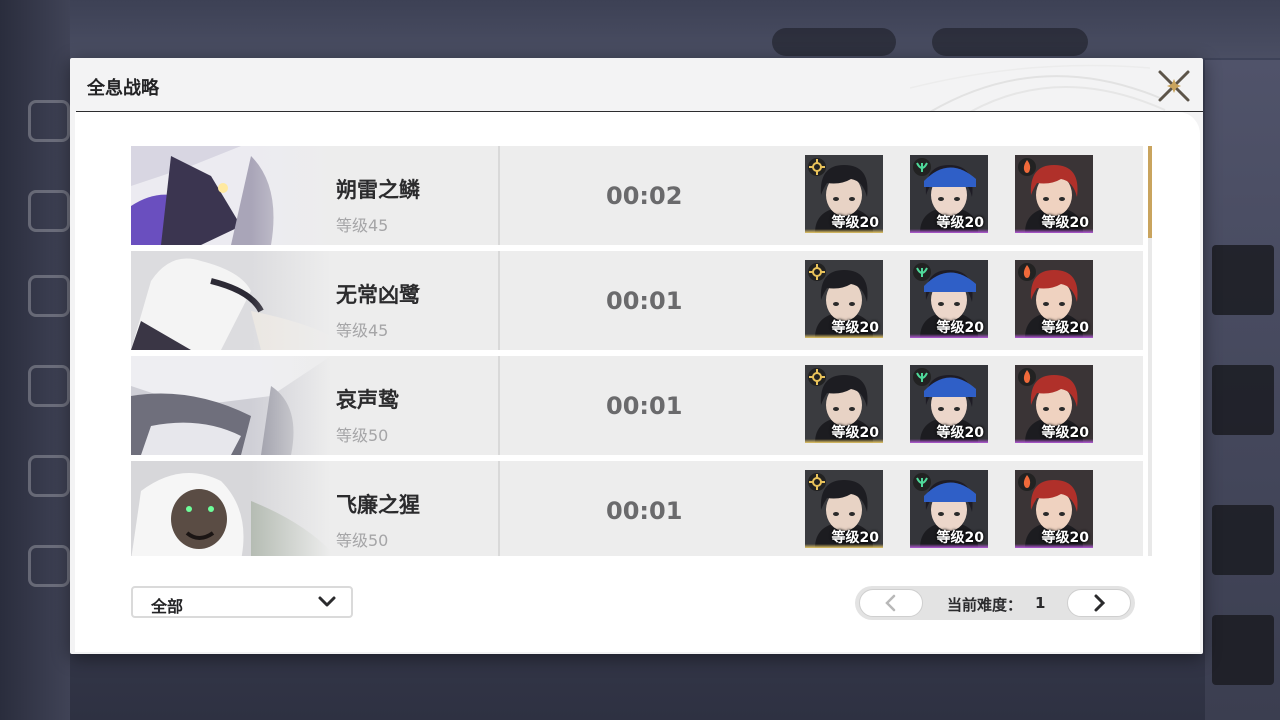  I want to click on chevron-right-icon, so click(1100, 603).